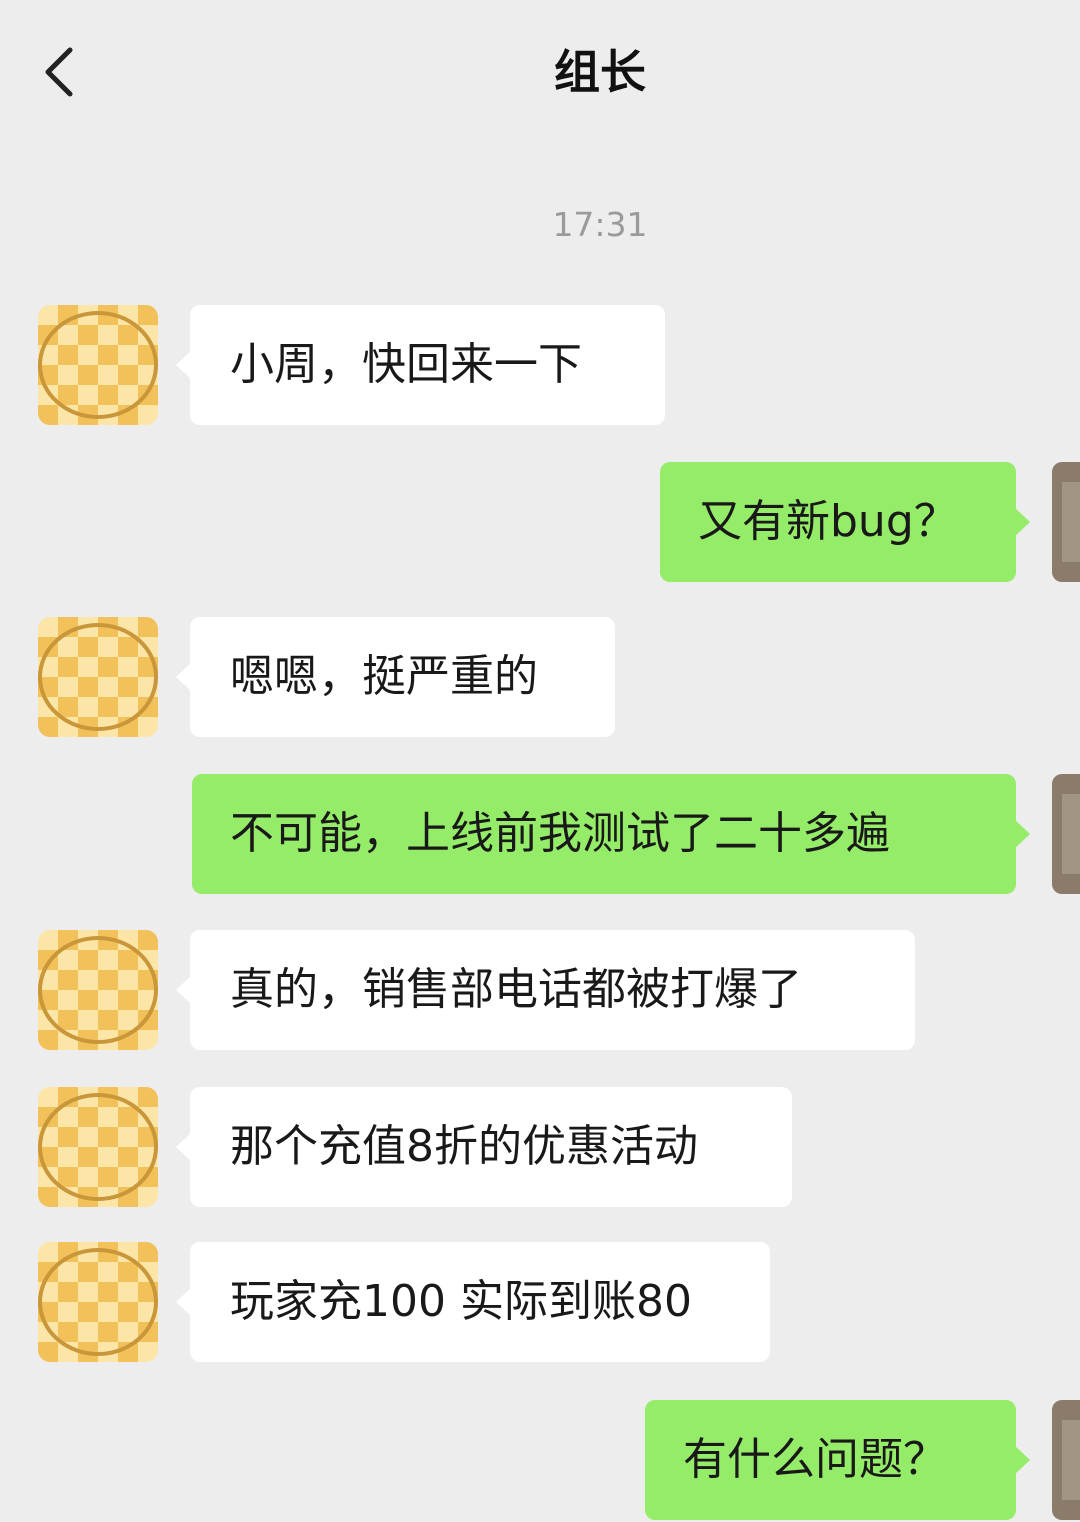 Image resolution: width=1080 pixels, height=1522 pixels. What do you see at coordinates (837, 1460) in the screenshot?
I see `message-bubble-outgoing: 有什么问题？` at bounding box center [837, 1460].